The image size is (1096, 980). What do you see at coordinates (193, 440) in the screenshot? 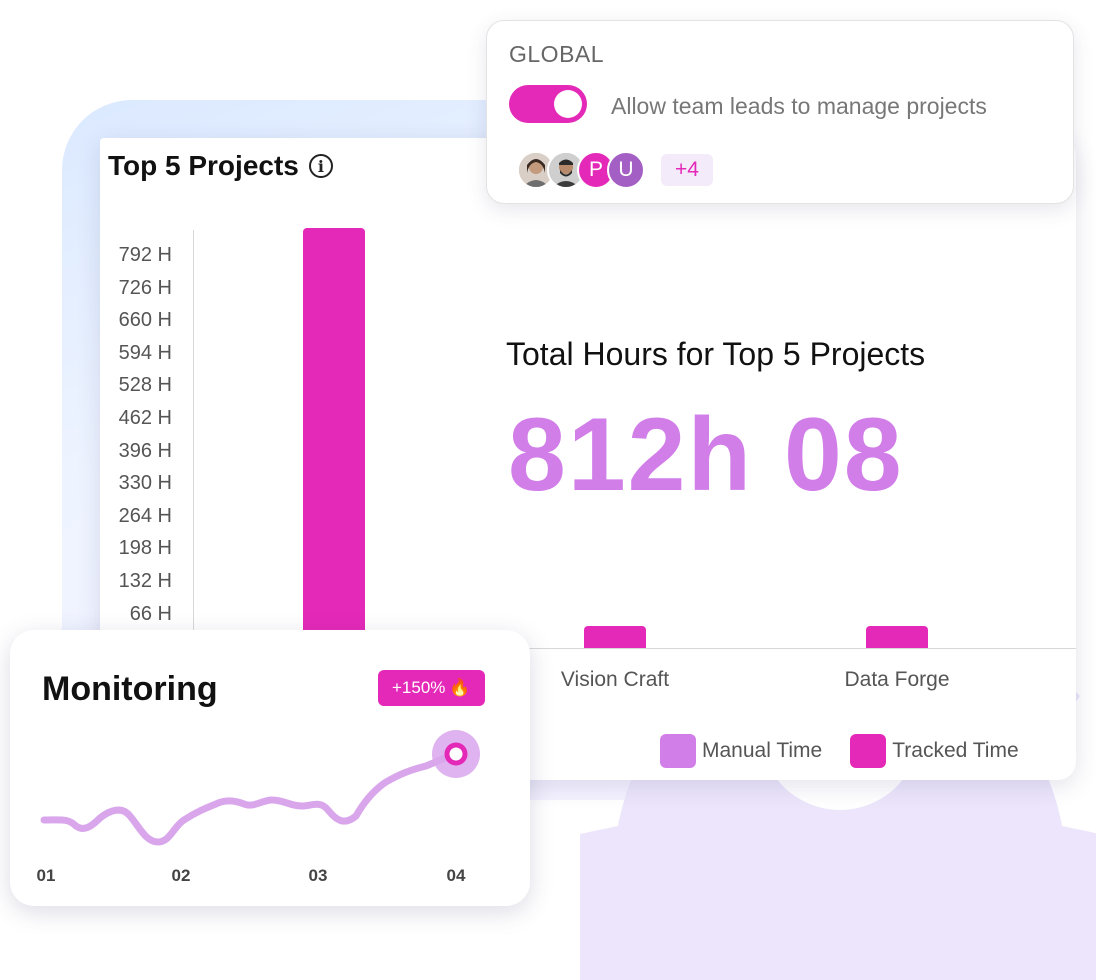
I see `y-axis-line` at bounding box center [193, 440].